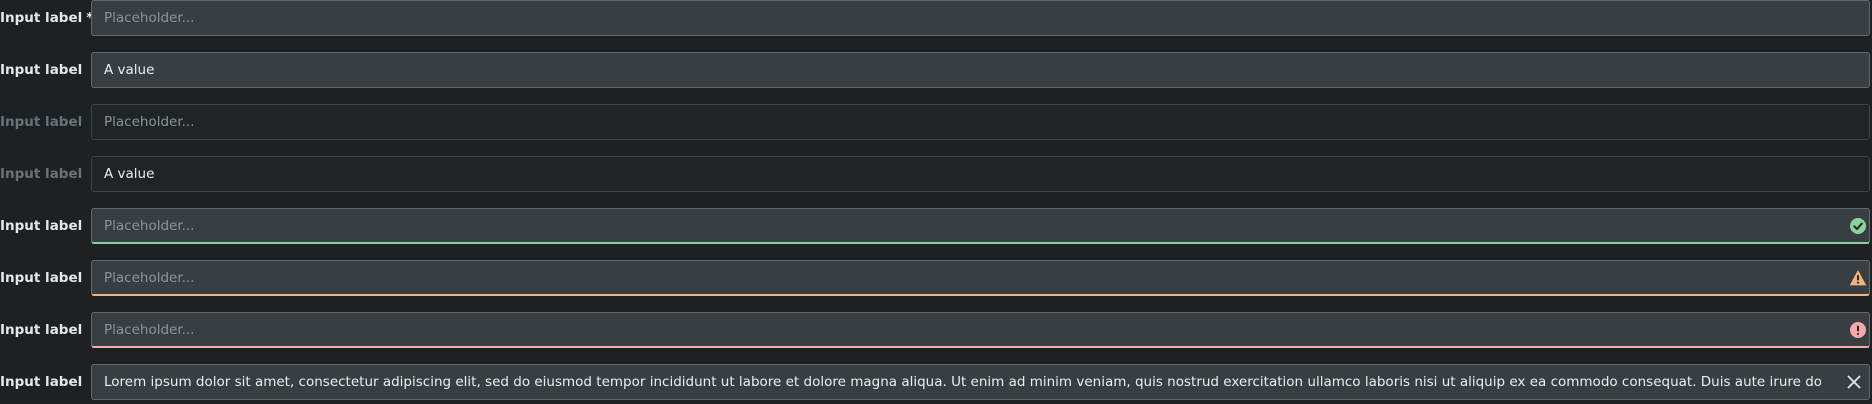  What do you see at coordinates (980, 330) in the screenshot?
I see `danger-text-input` at bounding box center [980, 330].